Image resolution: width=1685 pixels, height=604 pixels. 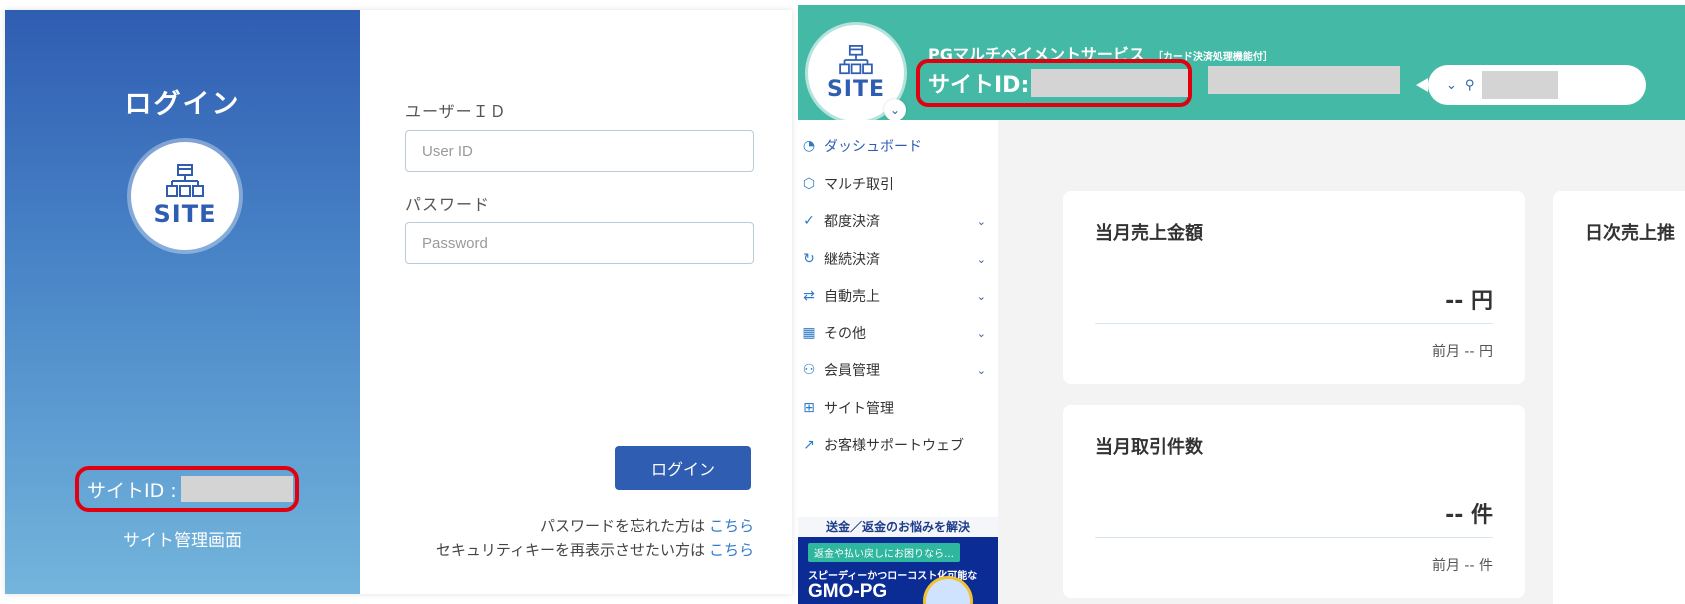 I want to click on site-id-highlight: サイトID :, so click(x=187, y=489).